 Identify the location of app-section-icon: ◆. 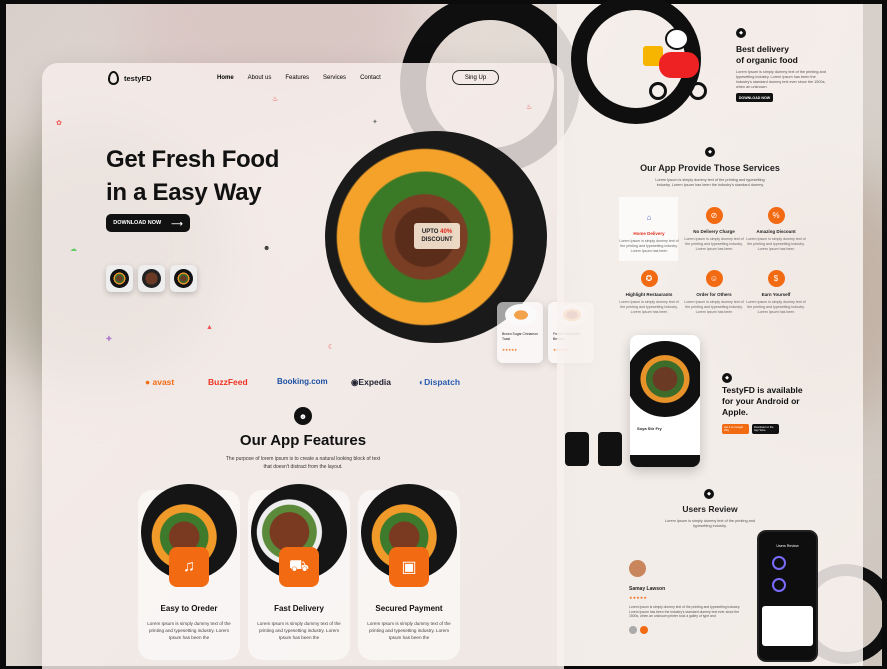
(727, 378).